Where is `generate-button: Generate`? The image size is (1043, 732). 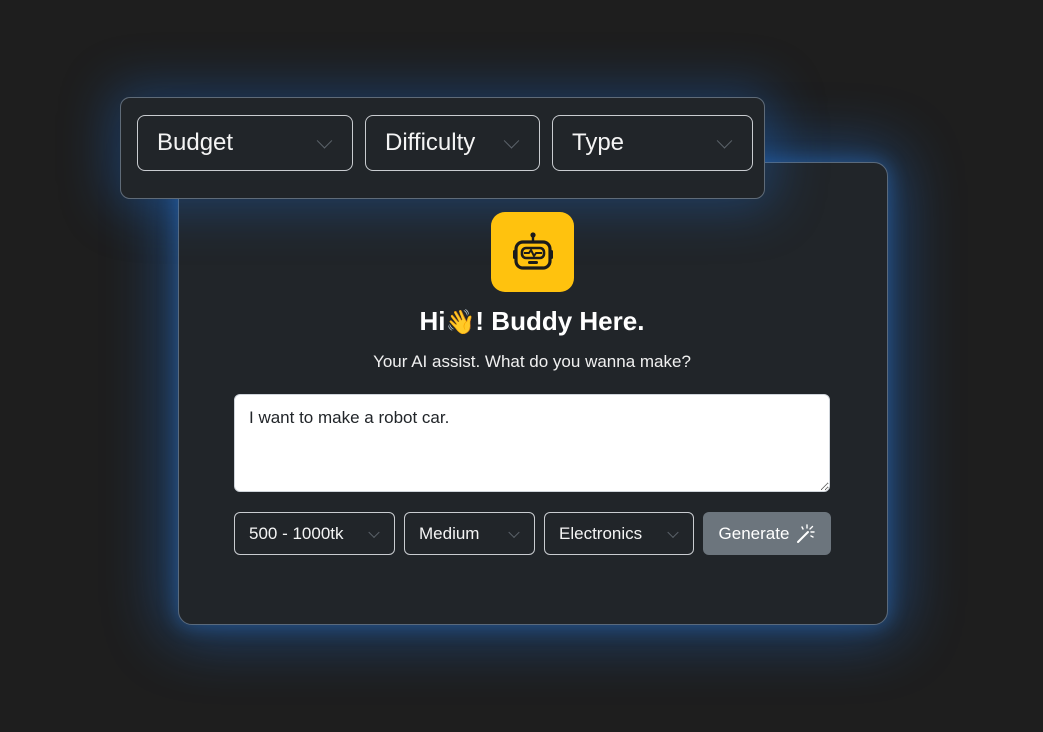 generate-button: Generate is located at coordinates (767, 533).